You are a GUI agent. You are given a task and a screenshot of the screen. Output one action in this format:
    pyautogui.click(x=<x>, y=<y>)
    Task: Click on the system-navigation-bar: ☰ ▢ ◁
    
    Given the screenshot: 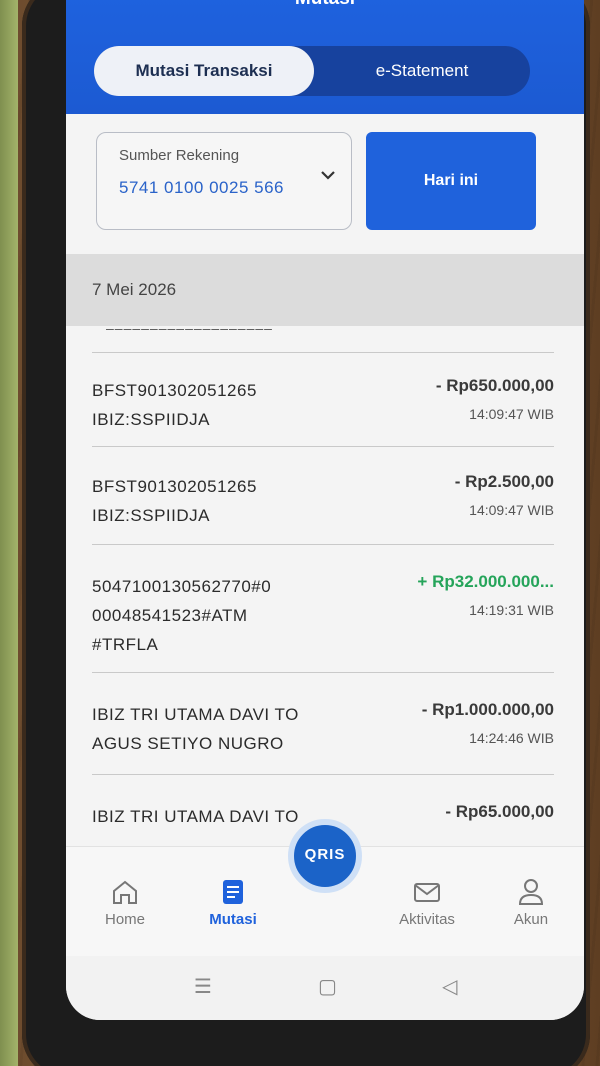 What is the action you would take?
    pyautogui.click(x=325, y=988)
    